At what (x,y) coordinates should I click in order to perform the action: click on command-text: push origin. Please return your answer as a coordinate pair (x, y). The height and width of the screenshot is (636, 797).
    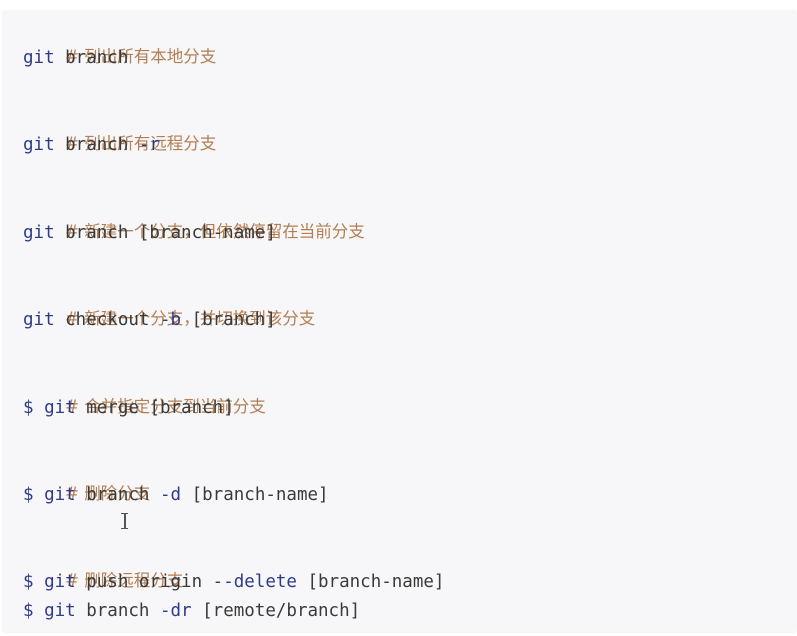
    Looking at the image, I should click on (144, 582).